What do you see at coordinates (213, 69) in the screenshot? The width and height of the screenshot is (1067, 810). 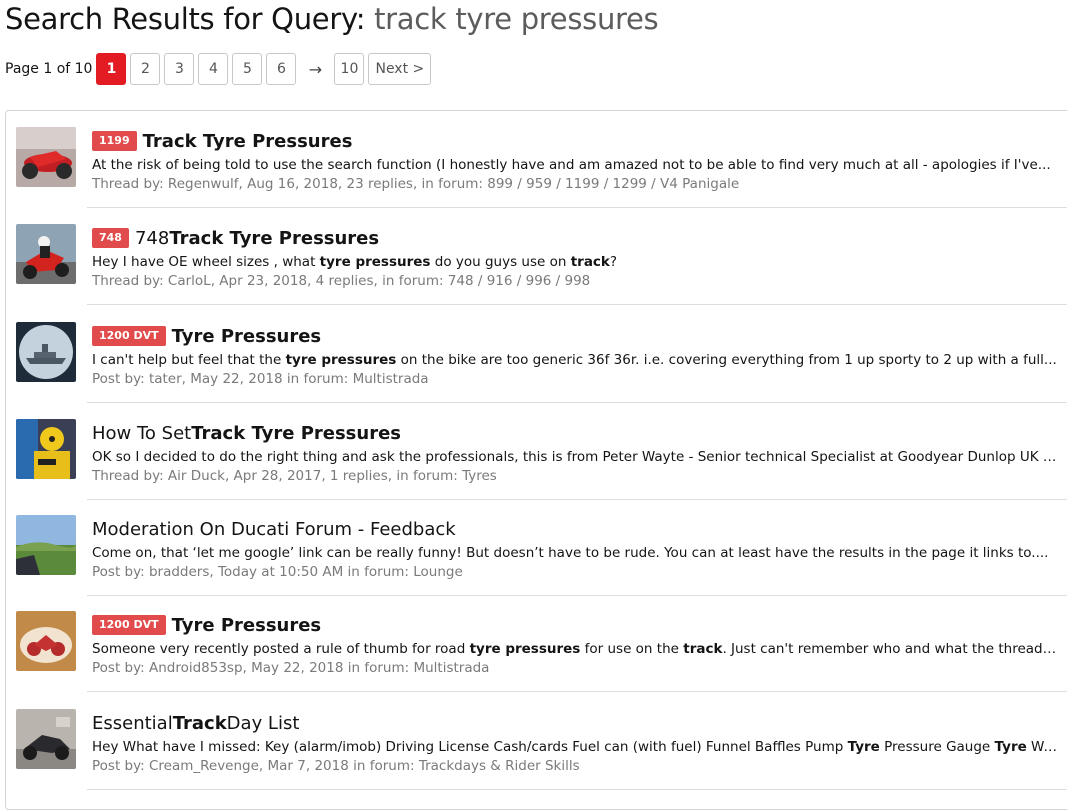 I see `page-button-4: 4` at bounding box center [213, 69].